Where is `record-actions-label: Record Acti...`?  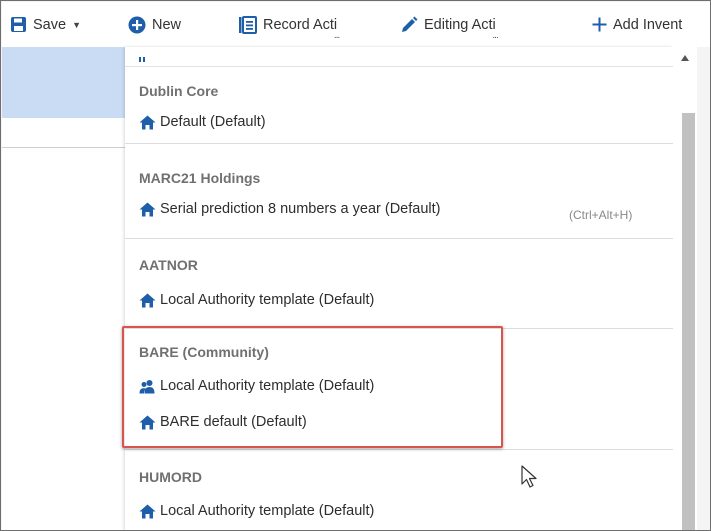 record-actions-label: Record Acti... is located at coordinates (301, 28).